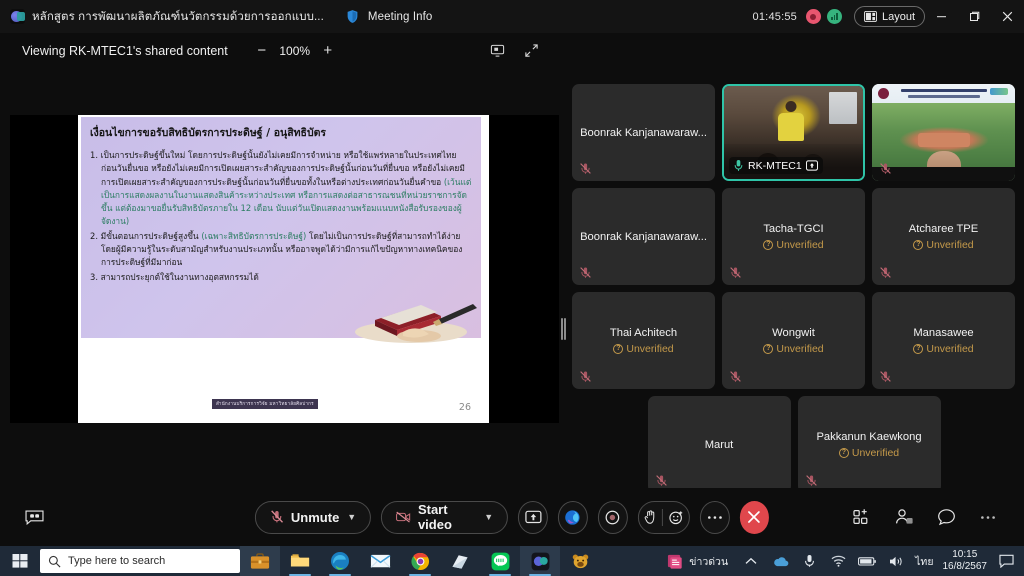 The width and height of the screenshot is (1024, 576). I want to click on taskbar-search-input: Type here to search, so click(140, 561).